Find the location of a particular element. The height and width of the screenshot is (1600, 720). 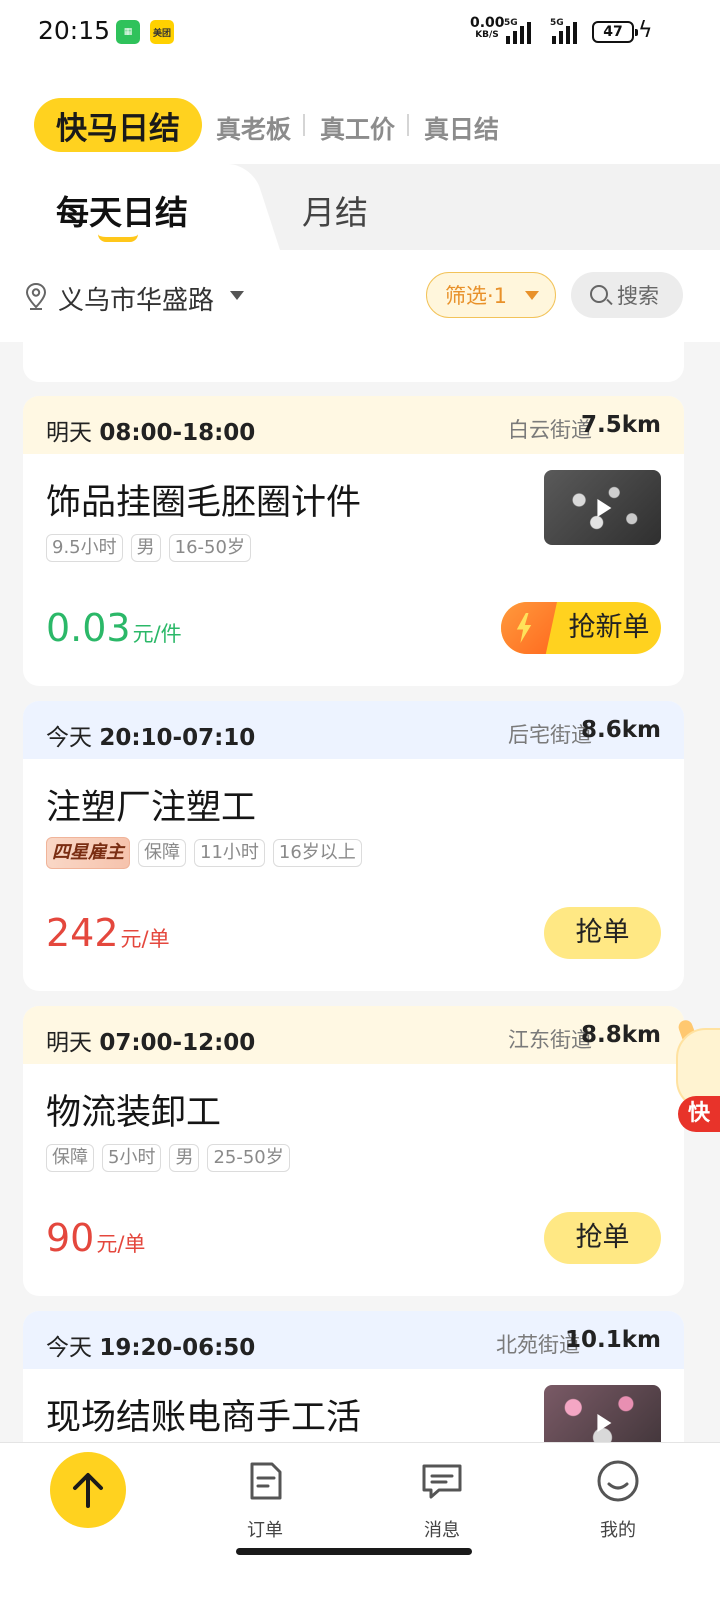

home-indicator is located at coordinates (354, 1551).